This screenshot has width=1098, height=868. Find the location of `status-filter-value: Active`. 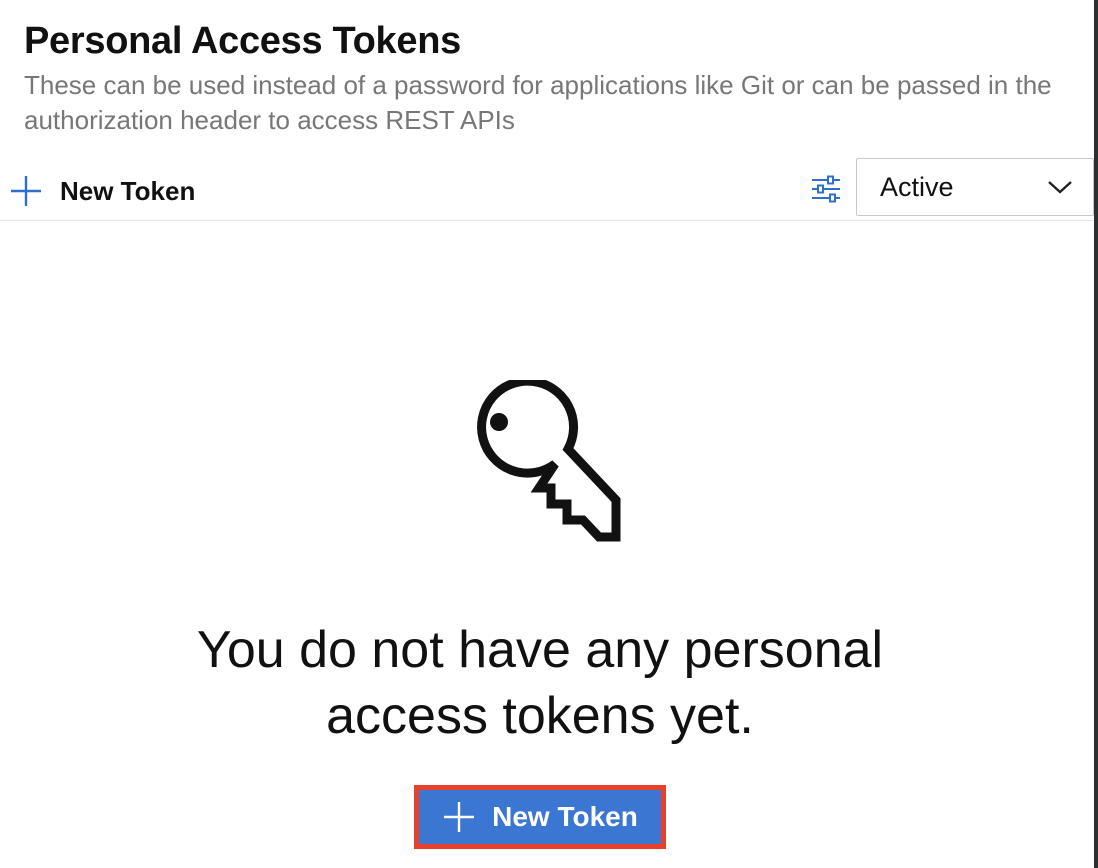

status-filter-value: Active is located at coordinates (917, 186).